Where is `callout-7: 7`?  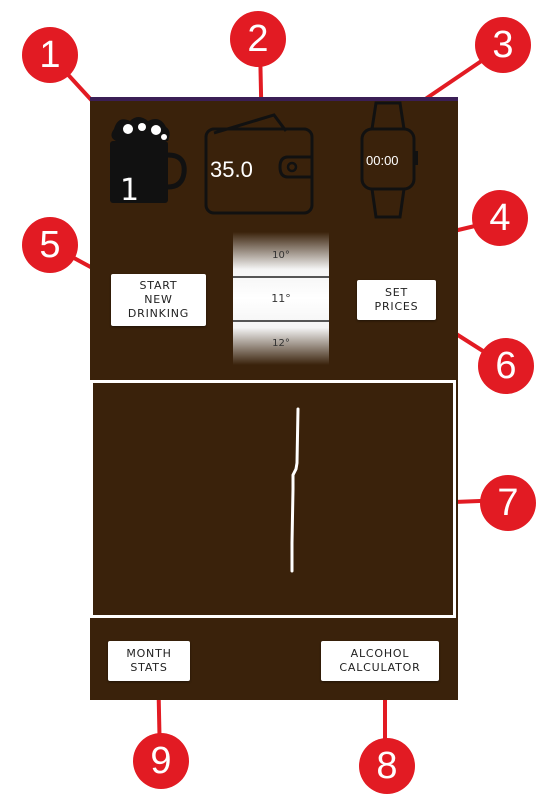 callout-7: 7 is located at coordinates (508, 503).